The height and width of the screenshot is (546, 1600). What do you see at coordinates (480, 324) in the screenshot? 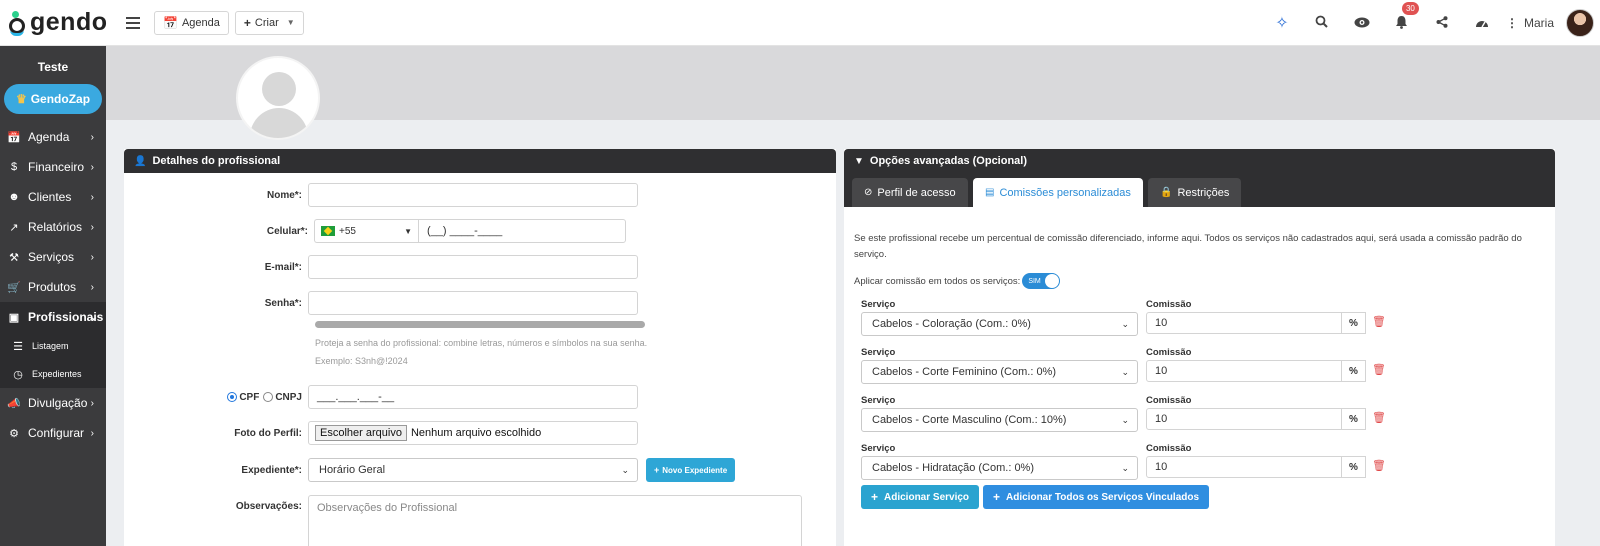
I see `password-strength-bar` at bounding box center [480, 324].